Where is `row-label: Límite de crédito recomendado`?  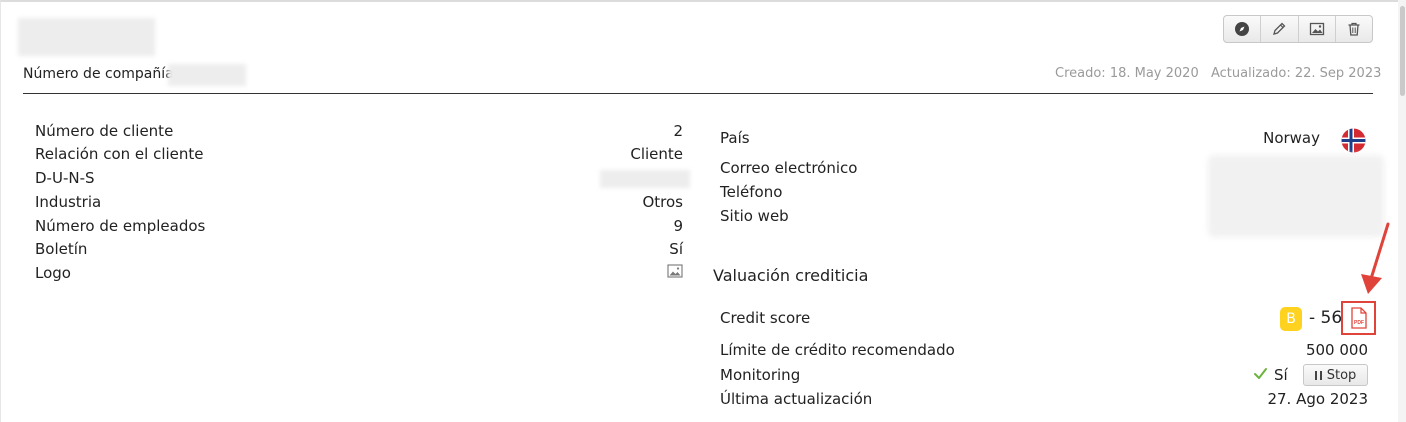 row-label: Límite de crédito recomendado is located at coordinates (837, 350).